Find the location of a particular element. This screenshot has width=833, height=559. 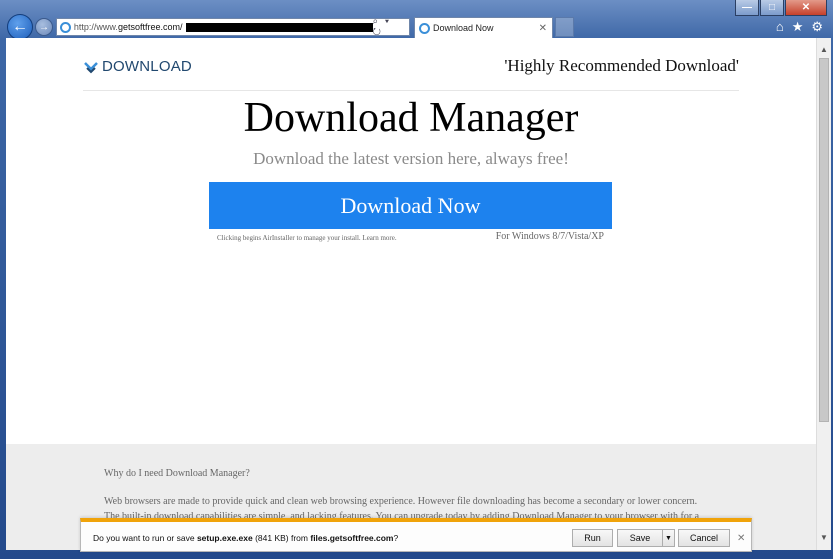

page-title: Download Manager is located at coordinates (411, 118).